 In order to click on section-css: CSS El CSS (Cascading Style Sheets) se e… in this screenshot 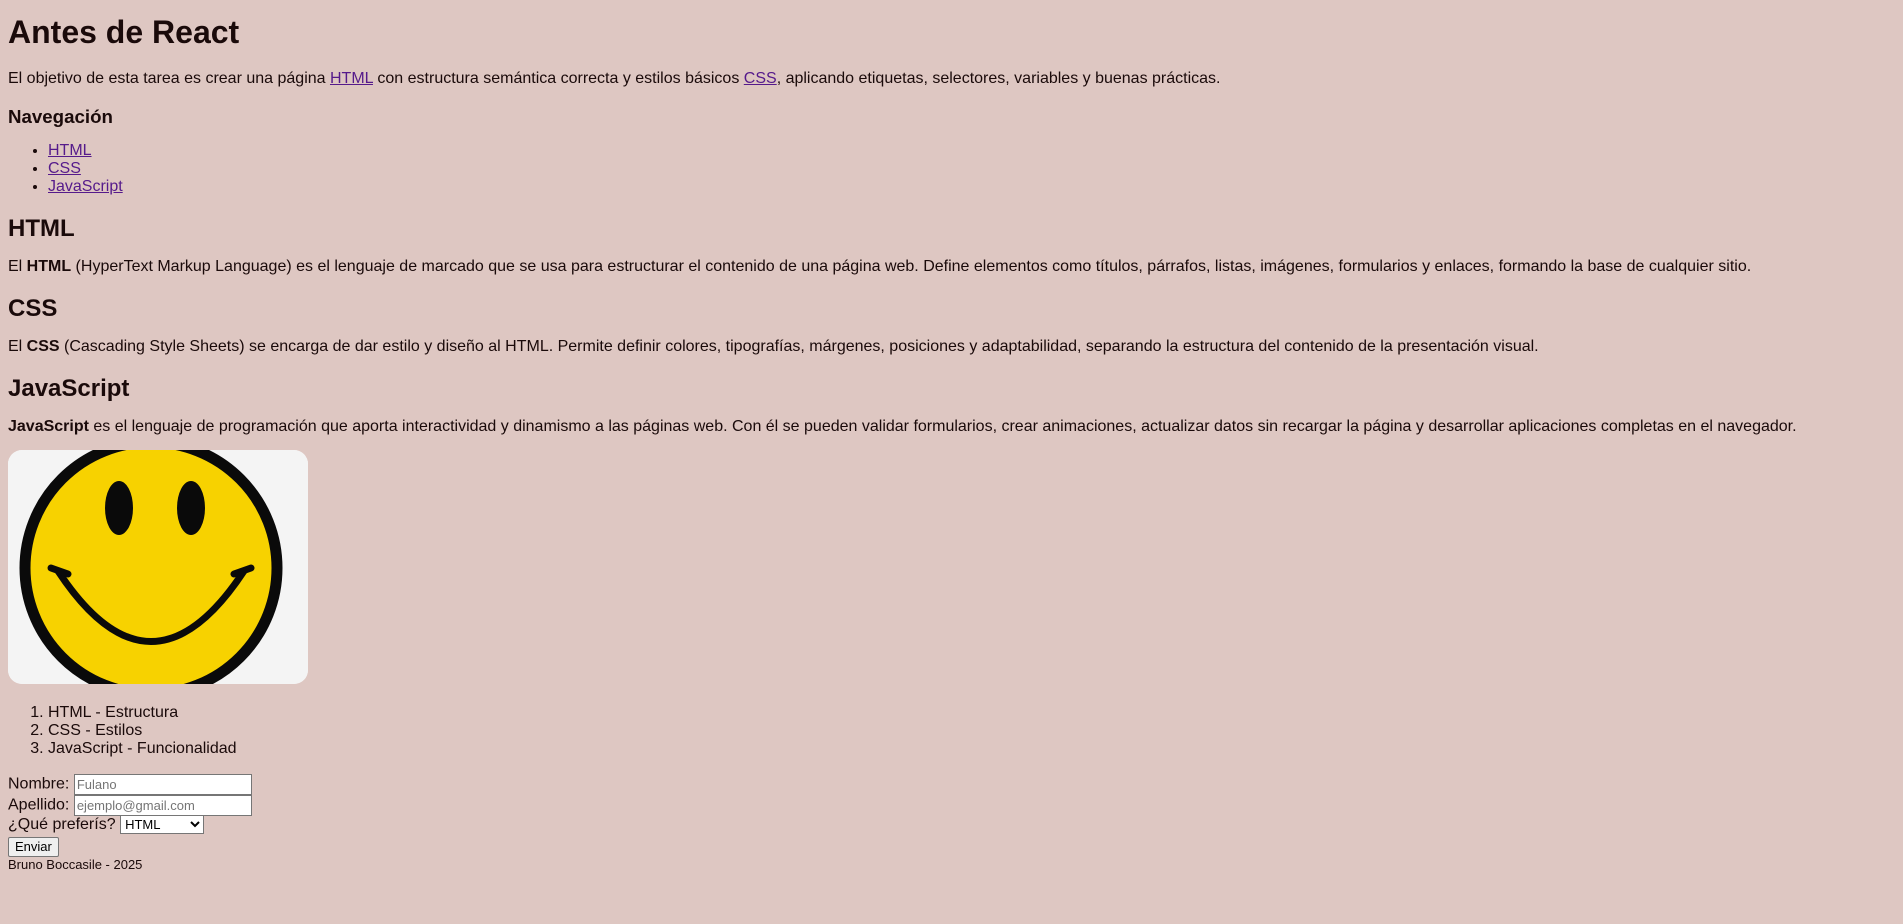, I will do `click(951, 325)`.